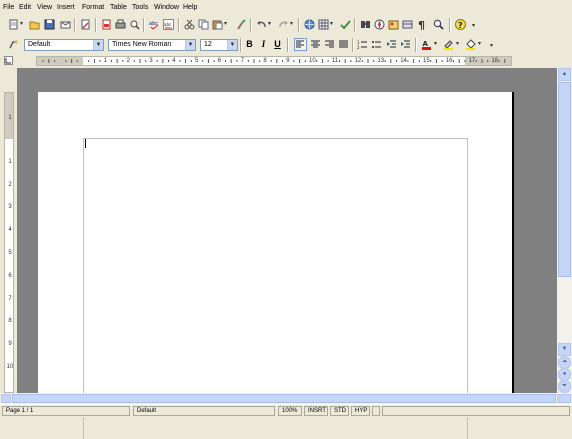 This screenshot has height=439, width=572. What do you see at coordinates (345, 24) in the screenshot?
I see `show-draw-functions-icon` at bounding box center [345, 24].